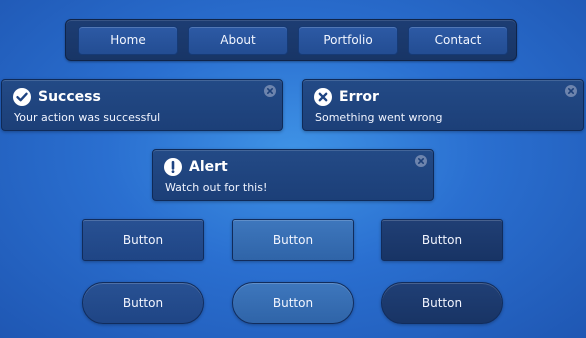 Image resolution: width=586 pixels, height=338 pixels. What do you see at coordinates (458, 40) in the screenshot?
I see `nav-item-contact: Contact` at bounding box center [458, 40].